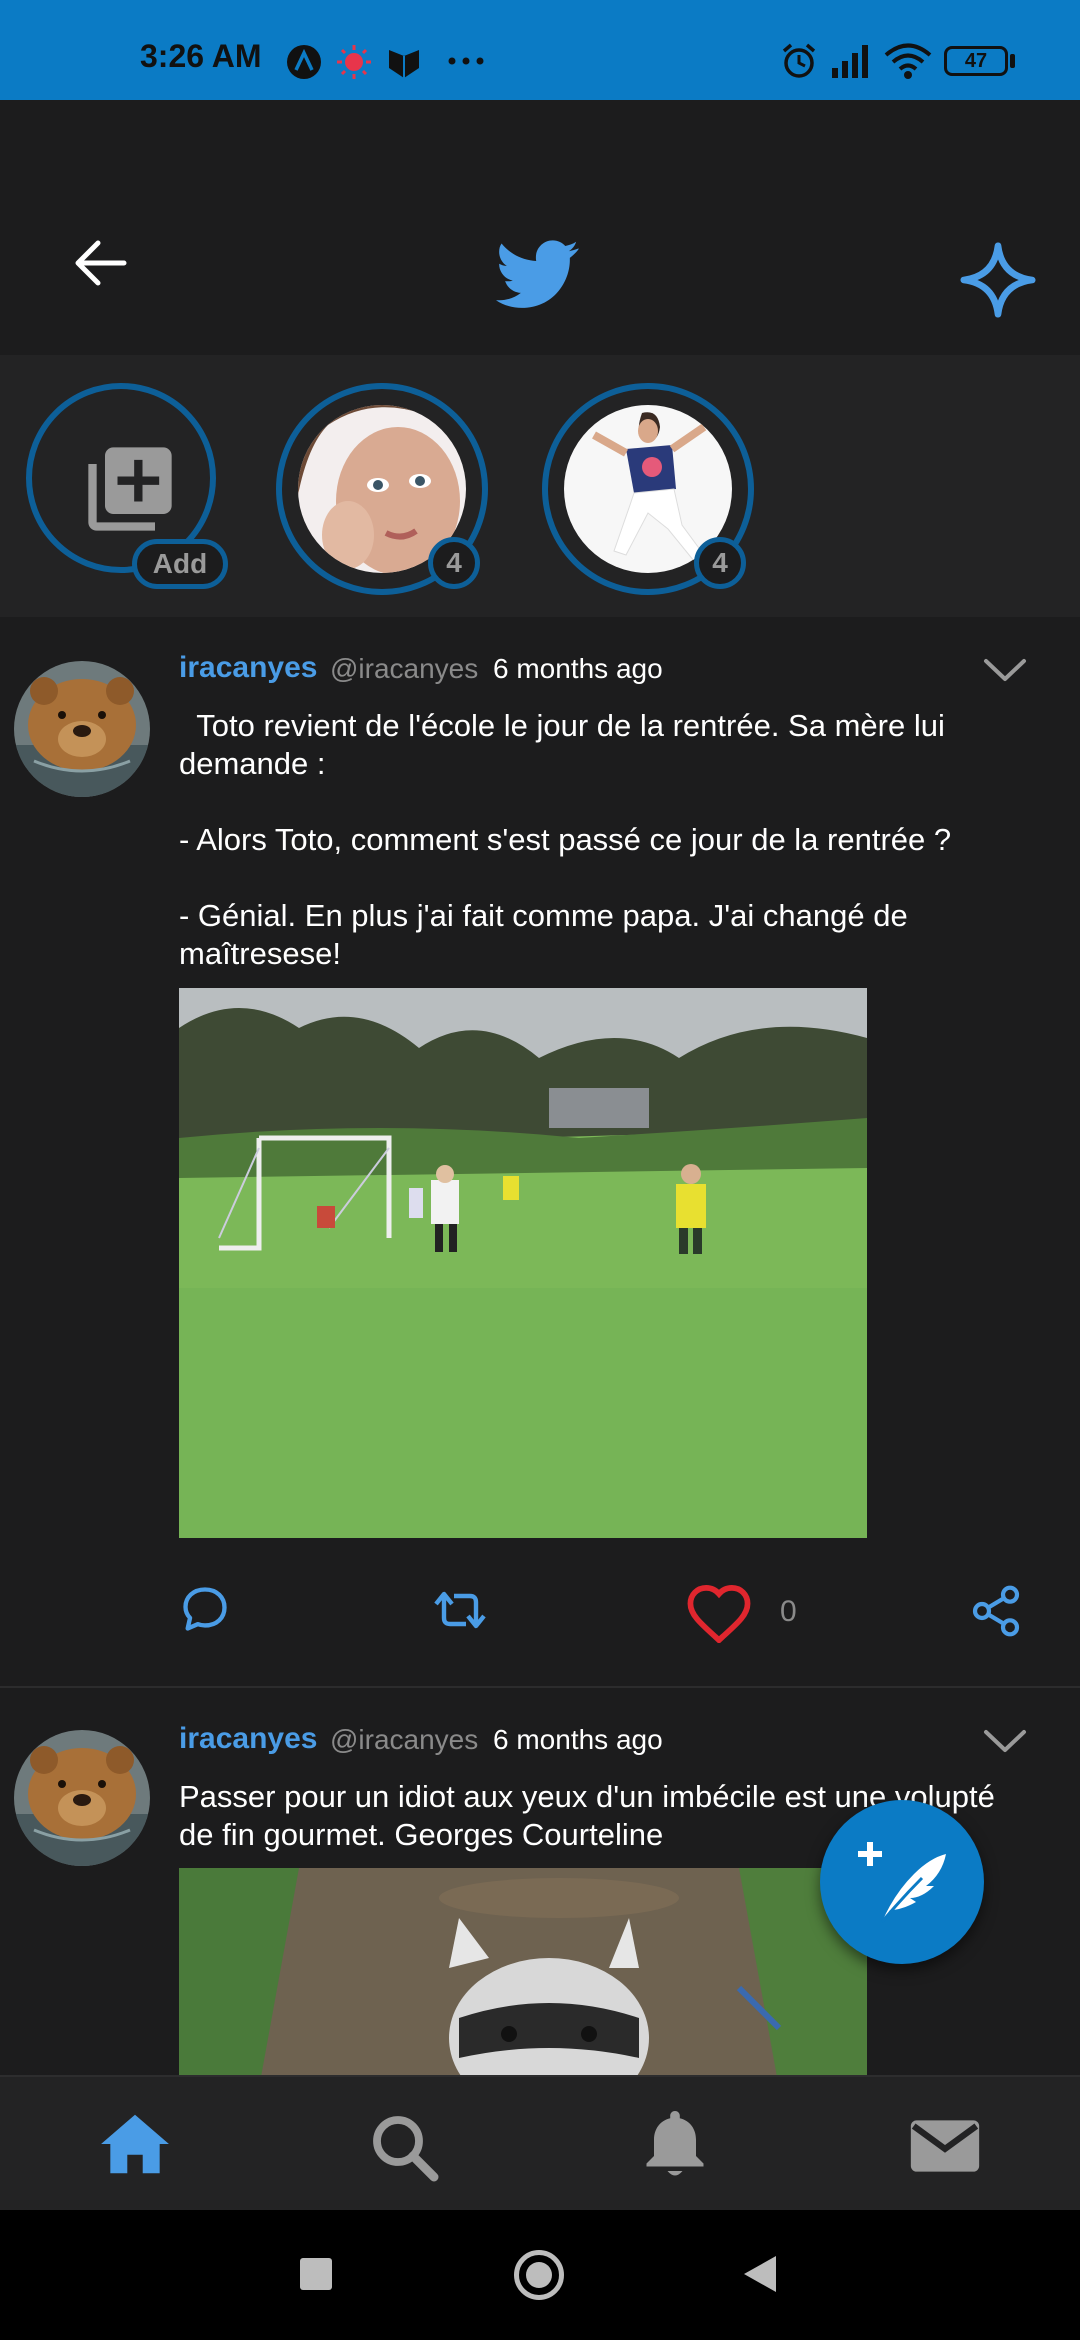 This screenshot has height=2340, width=1080. What do you see at coordinates (100, 263) in the screenshot?
I see `back-button` at bounding box center [100, 263].